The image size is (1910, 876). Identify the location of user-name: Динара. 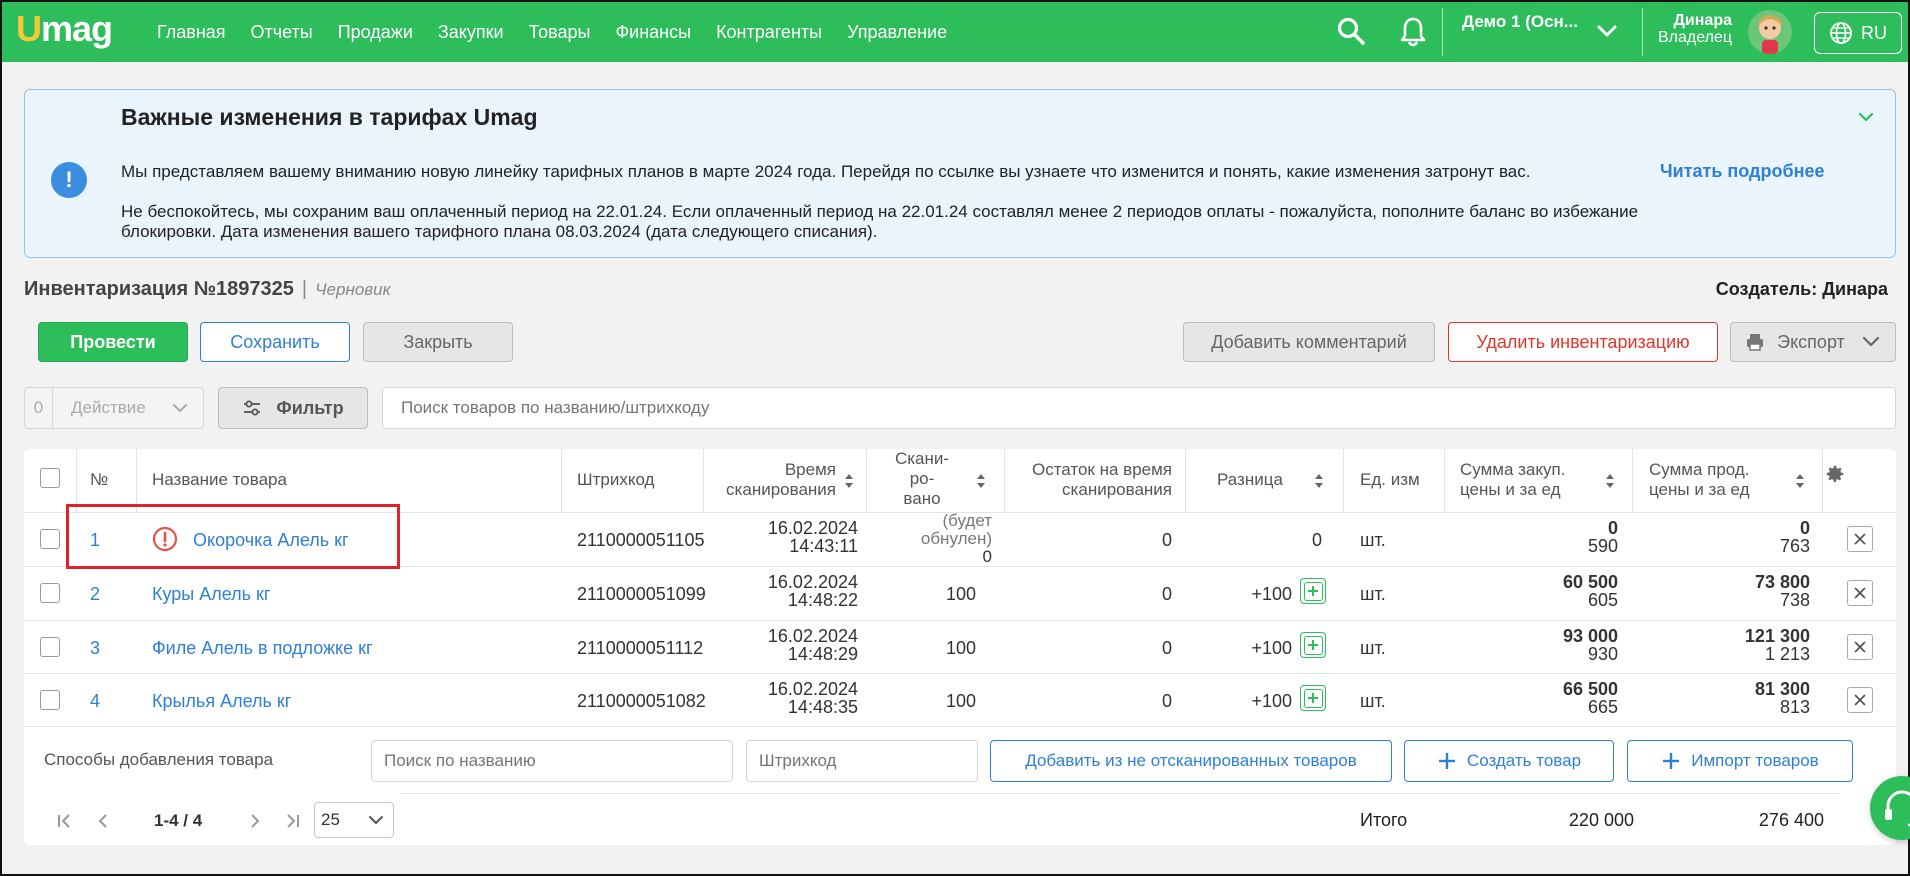
(1702, 20).